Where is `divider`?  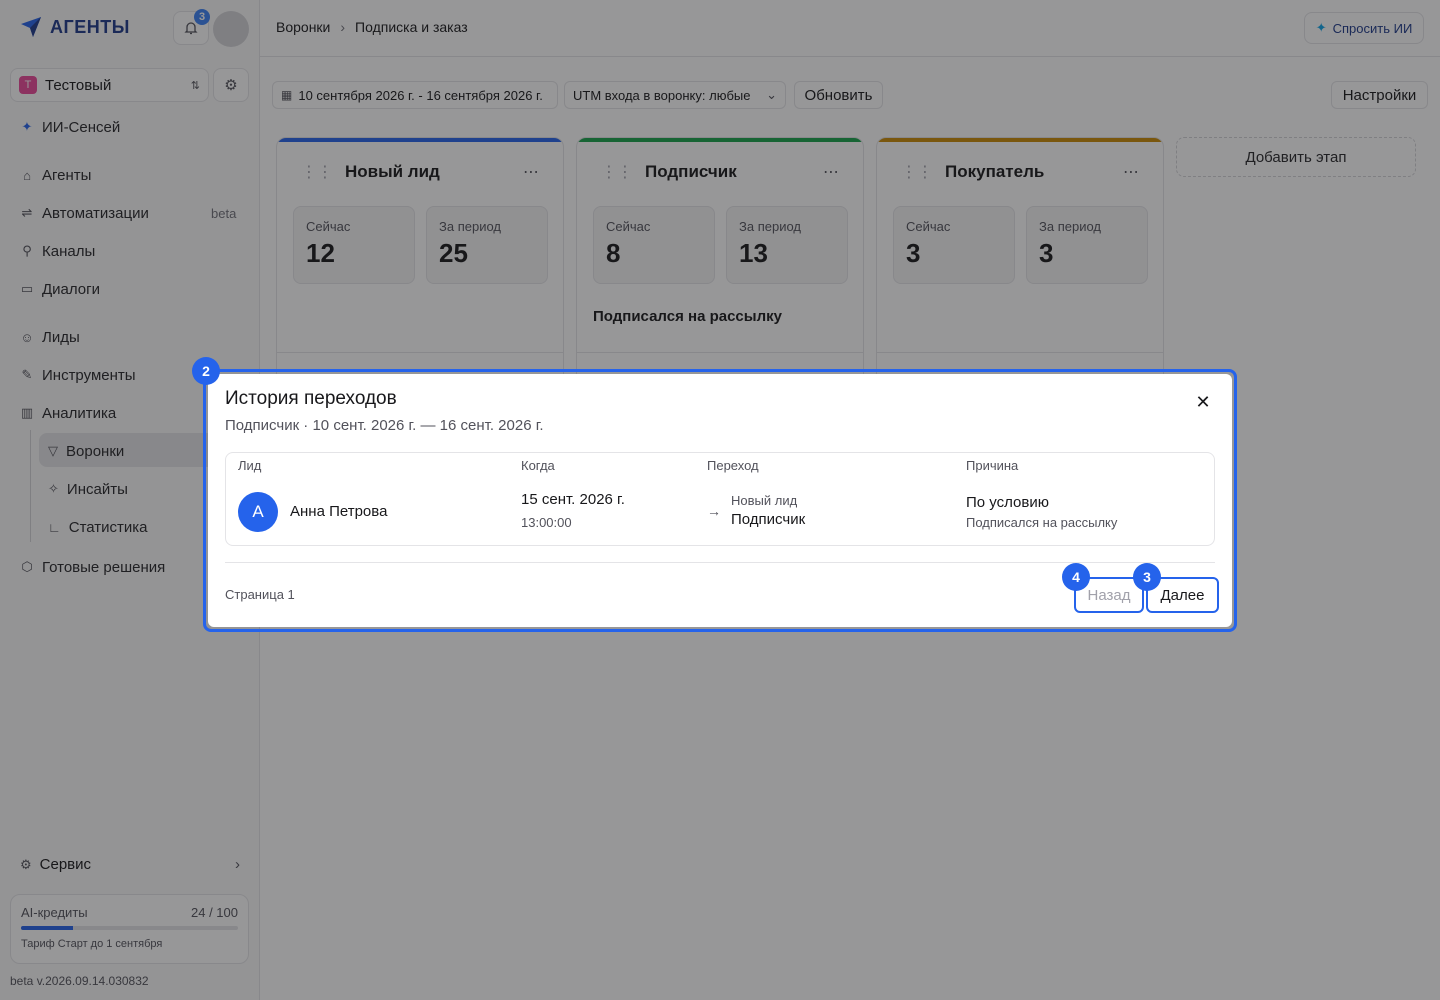
divider is located at coordinates (720, 562).